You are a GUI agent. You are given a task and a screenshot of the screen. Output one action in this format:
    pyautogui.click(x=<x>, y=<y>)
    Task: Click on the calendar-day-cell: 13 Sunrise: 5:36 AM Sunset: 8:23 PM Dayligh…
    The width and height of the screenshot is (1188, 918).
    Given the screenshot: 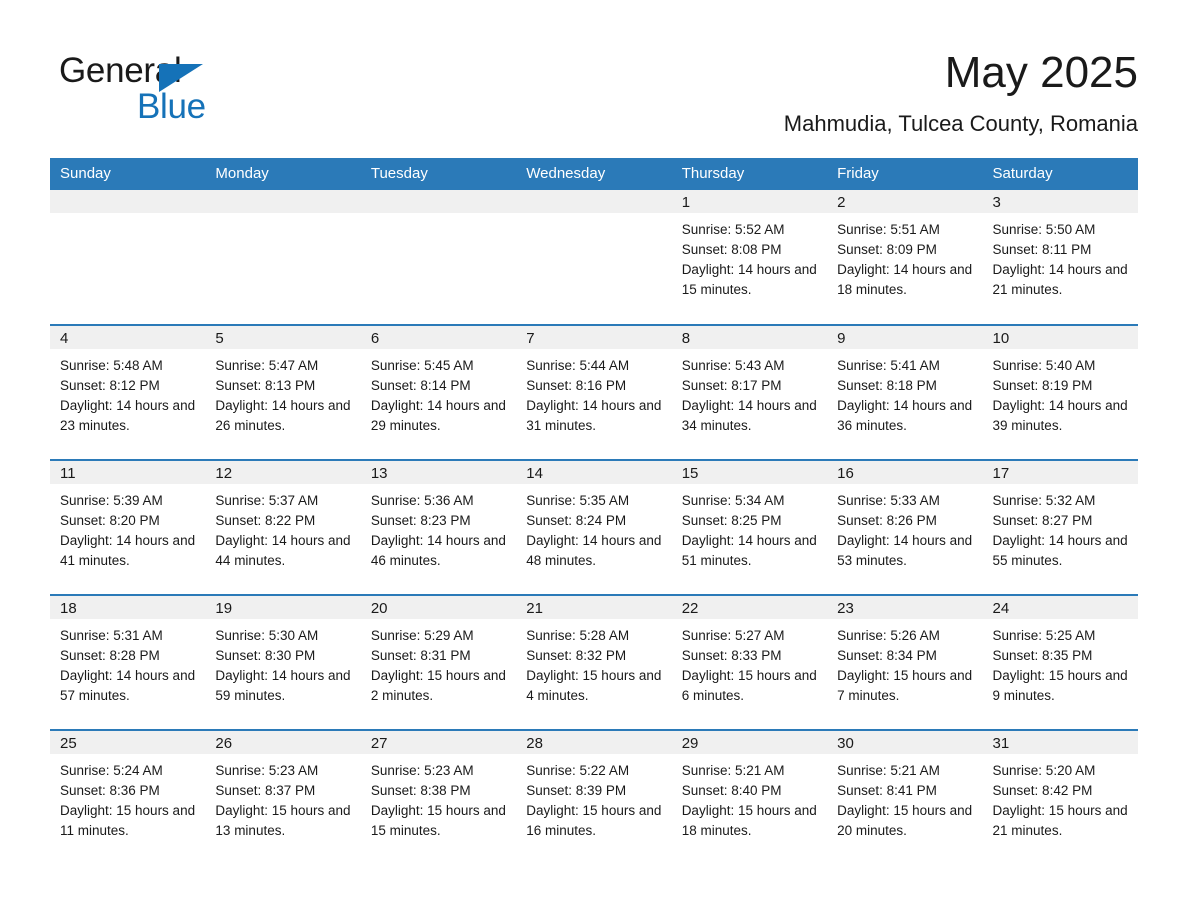 What is the action you would take?
    pyautogui.click(x=438, y=527)
    